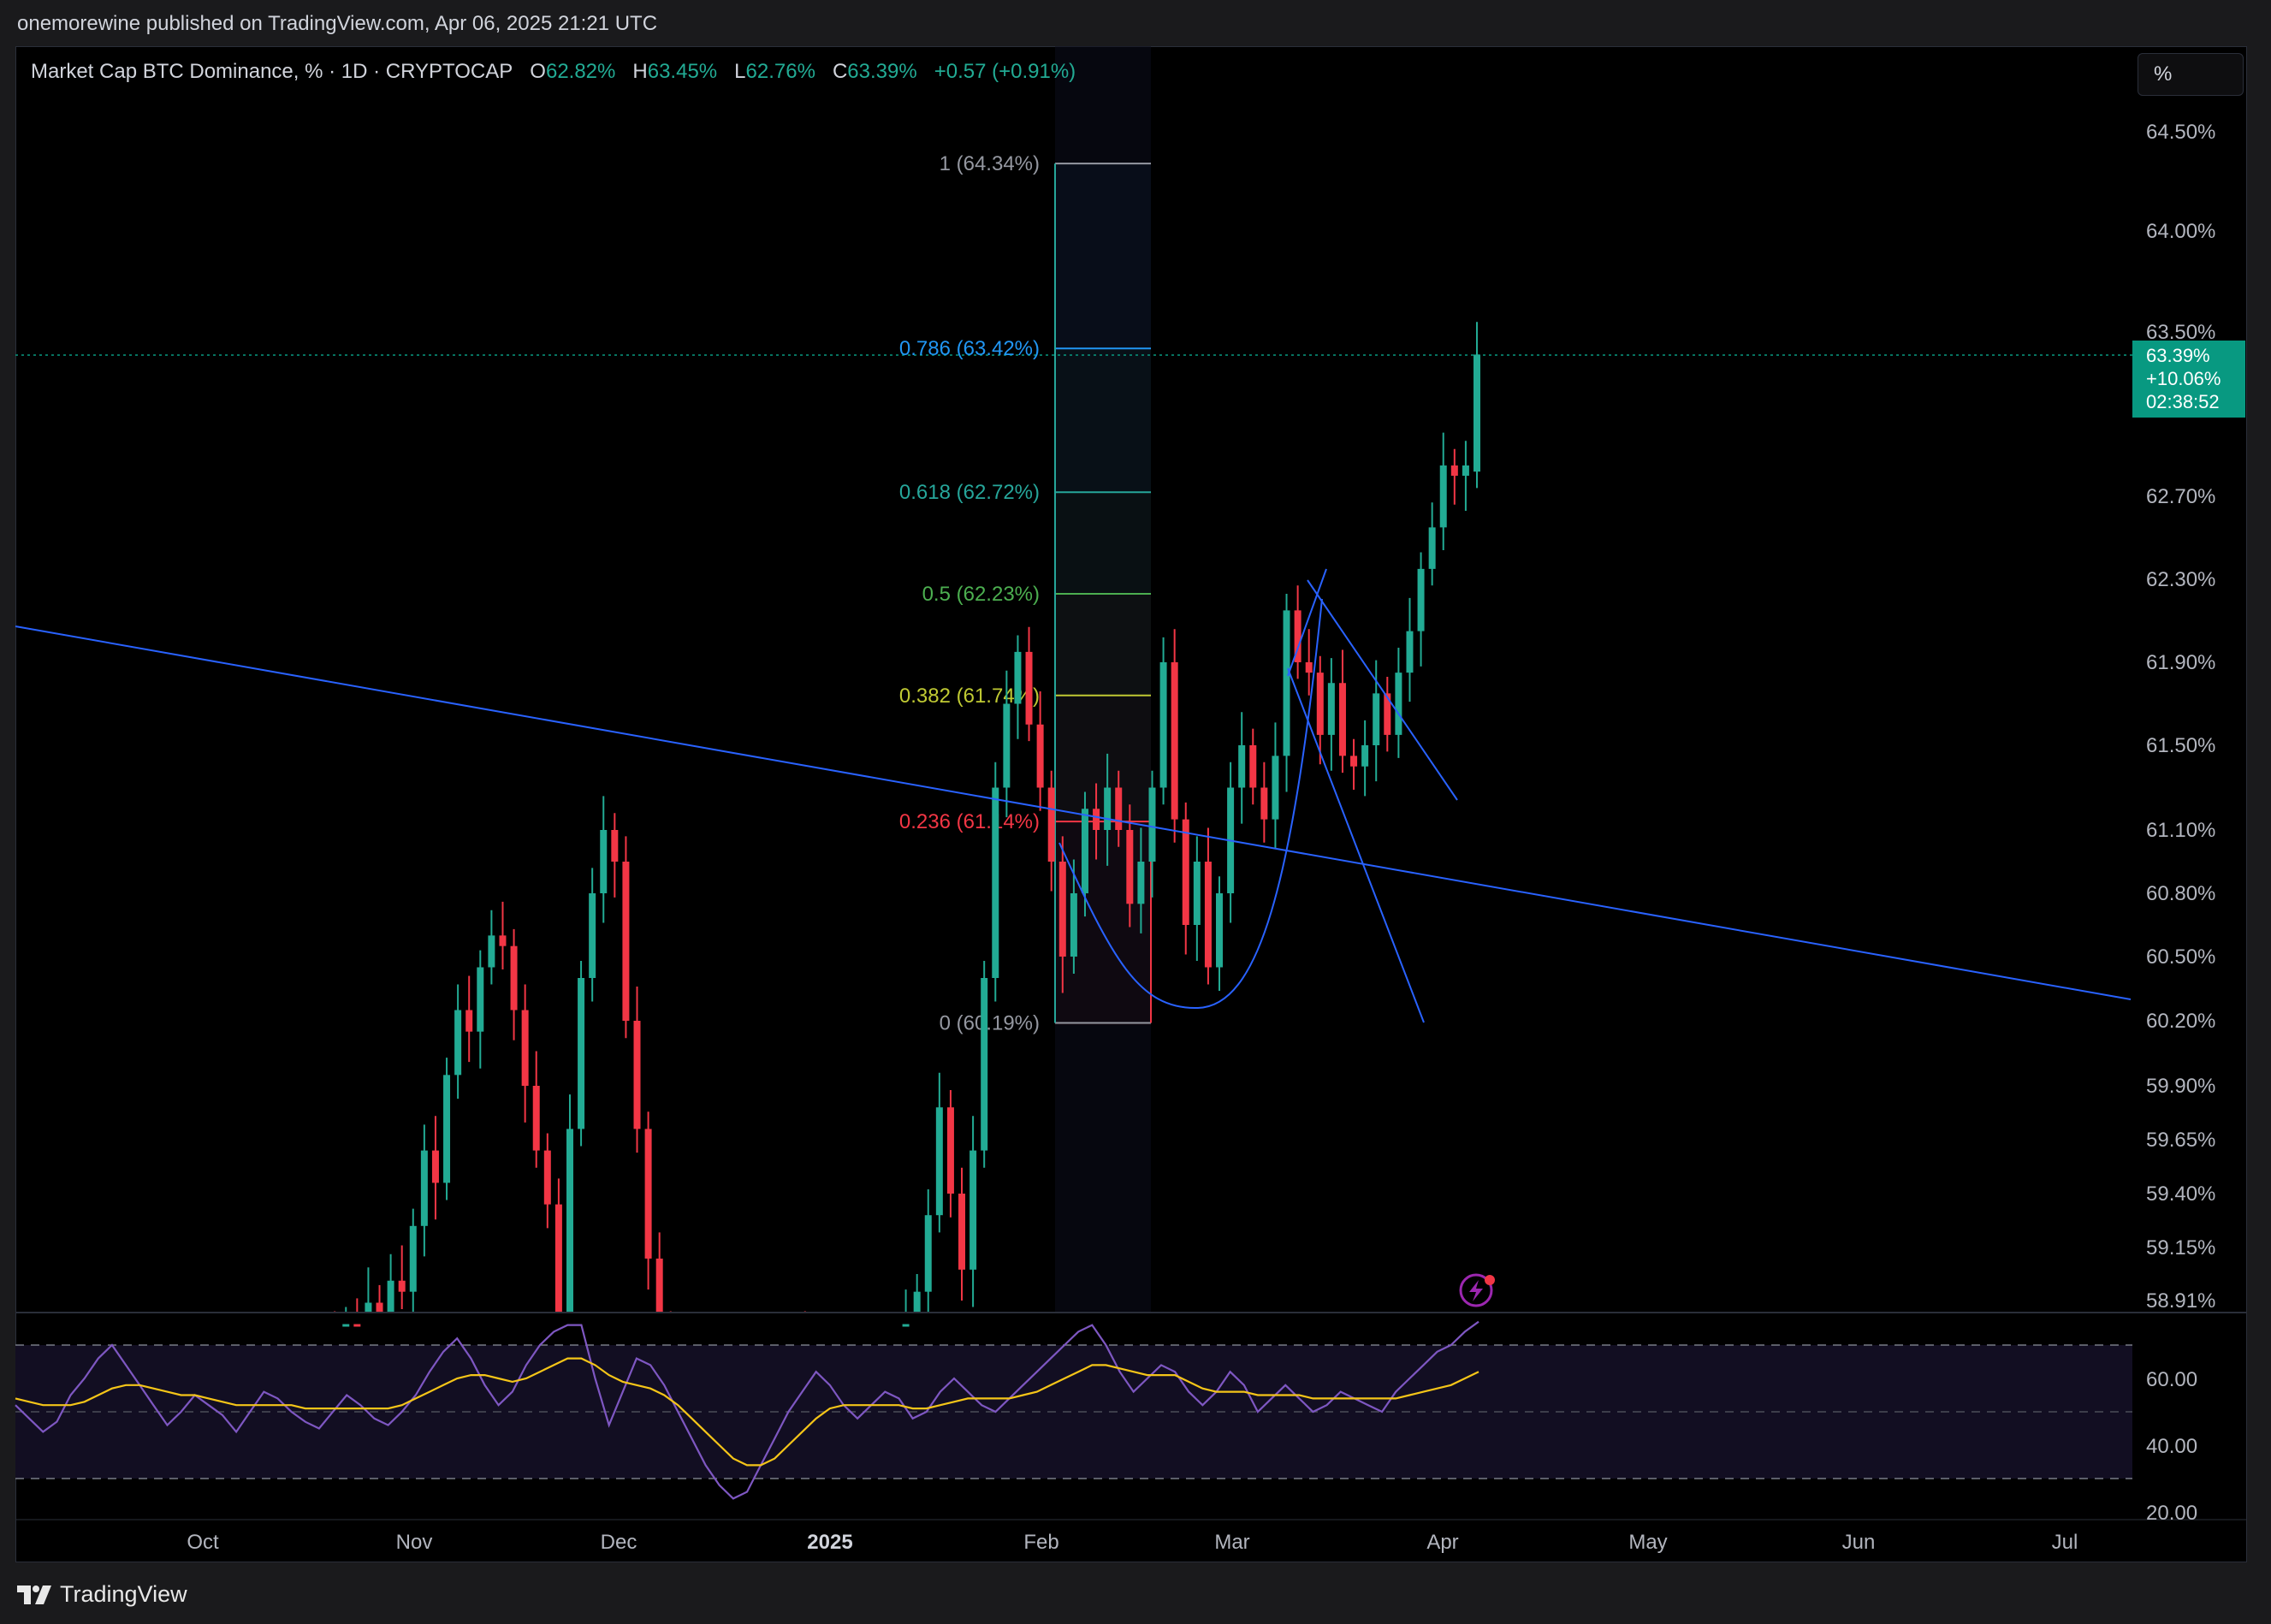 Image resolution: width=2271 pixels, height=1624 pixels. What do you see at coordinates (1477, 1290) in the screenshot?
I see `lightning-alert-icon` at bounding box center [1477, 1290].